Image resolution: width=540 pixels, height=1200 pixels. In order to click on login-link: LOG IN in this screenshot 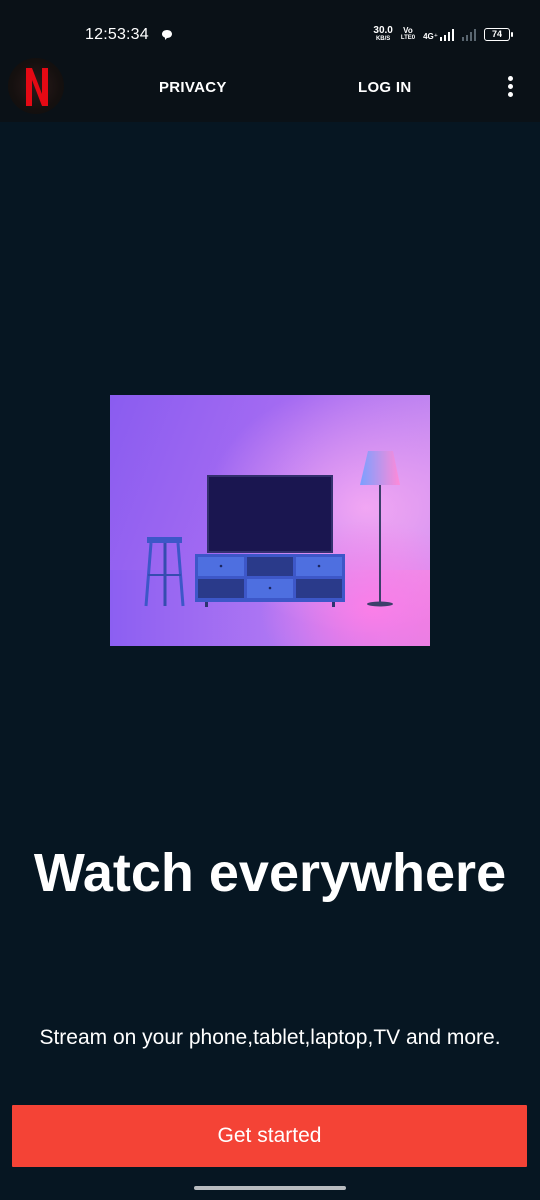, I will do `click(384, 87)`.